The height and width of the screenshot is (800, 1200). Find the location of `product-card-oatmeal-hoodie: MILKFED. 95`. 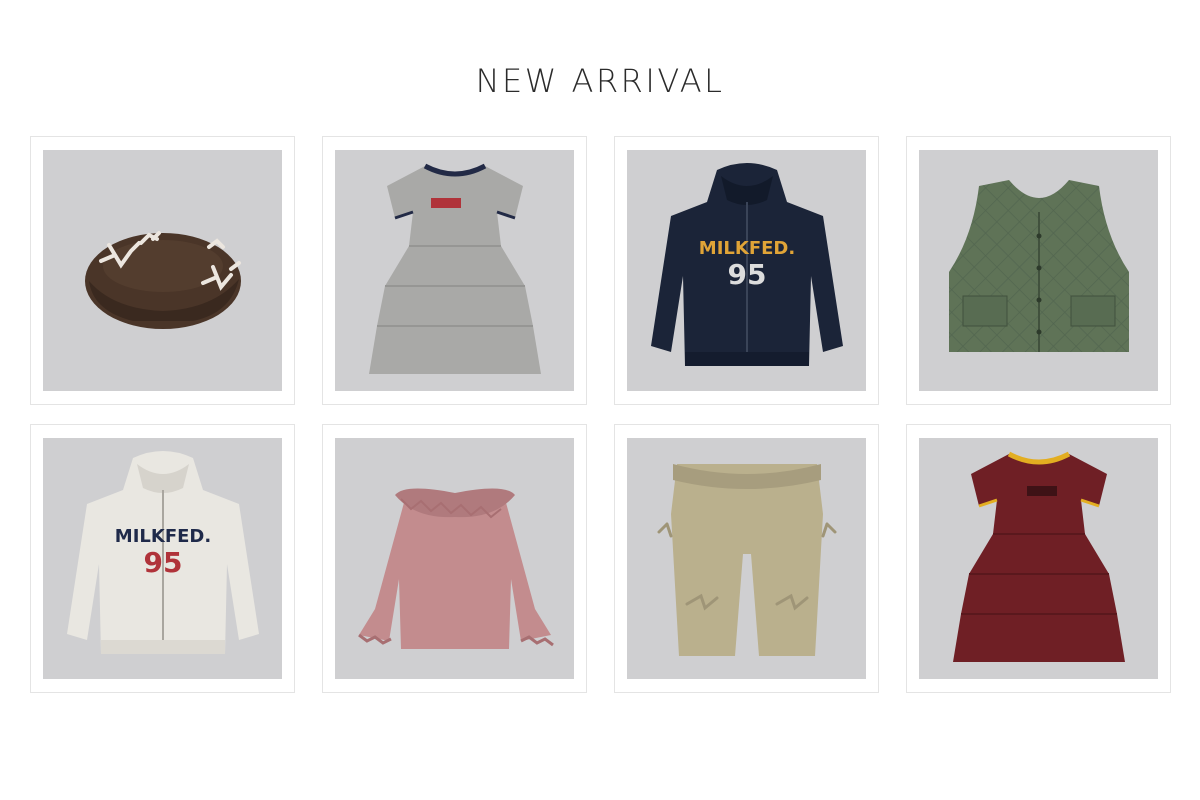

product-card-oatmeal-hoodie: MILKFED. 95 is located at coordinates (162, 558).